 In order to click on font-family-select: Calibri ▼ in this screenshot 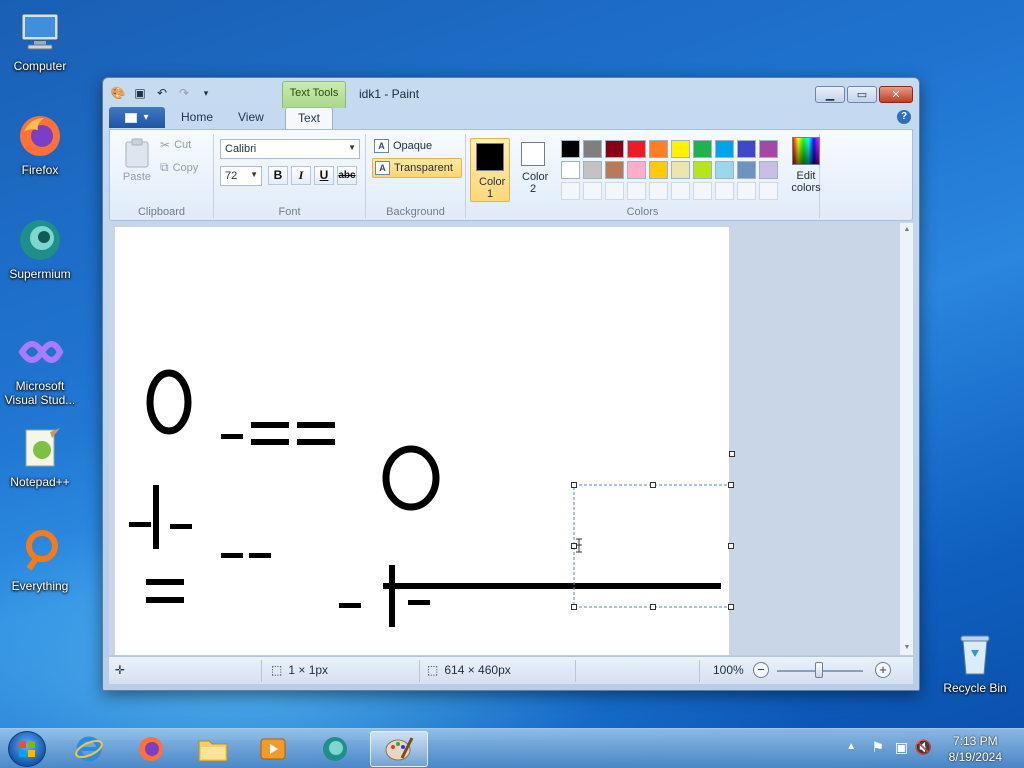, I will do `click(290, 149)`.